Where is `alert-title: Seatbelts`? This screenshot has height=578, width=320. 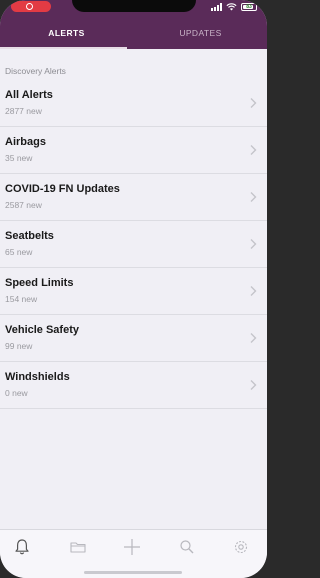
alert-title: Seatbelts is located at coordinates (29, 236).